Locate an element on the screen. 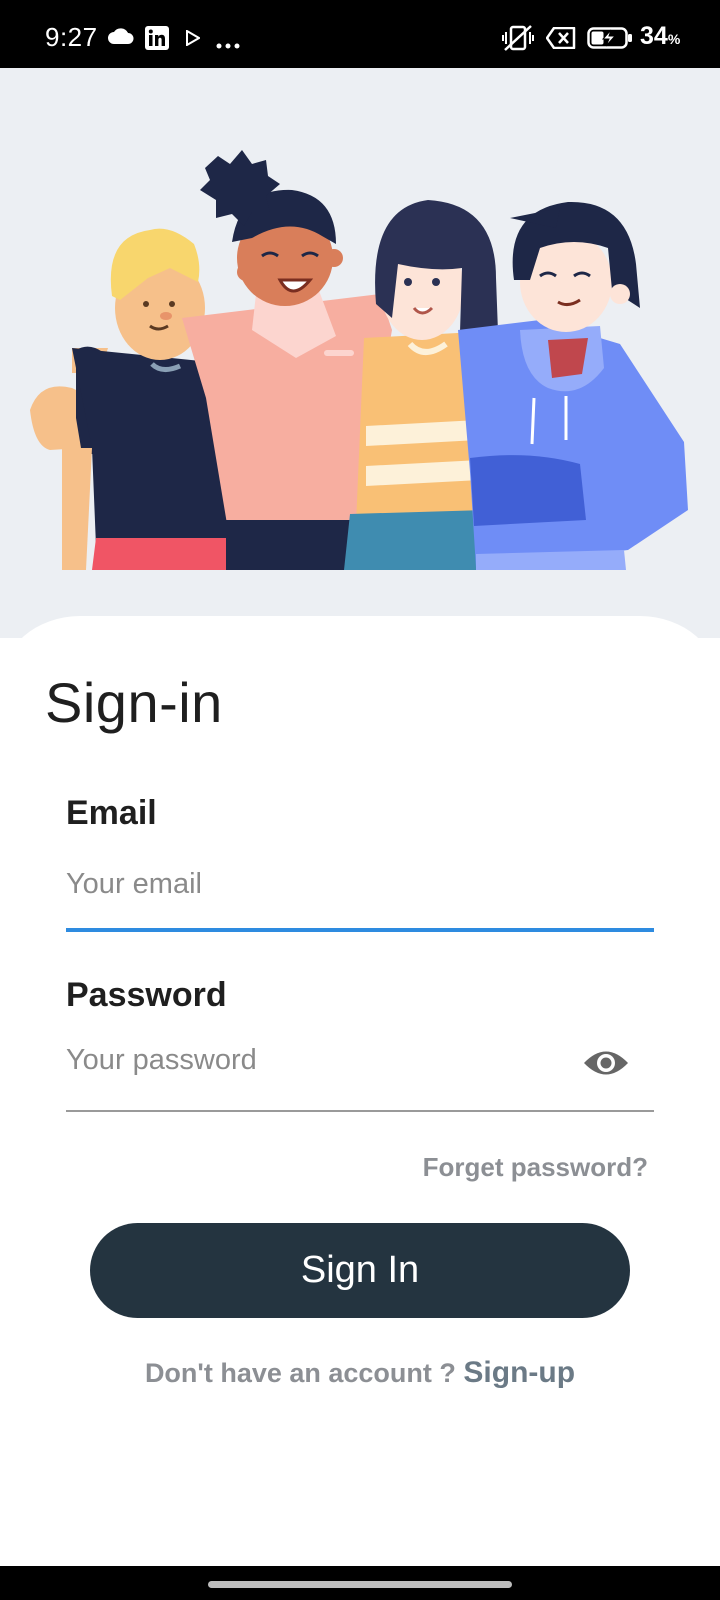  no-sim-icon is located at coordinates (560, 40).